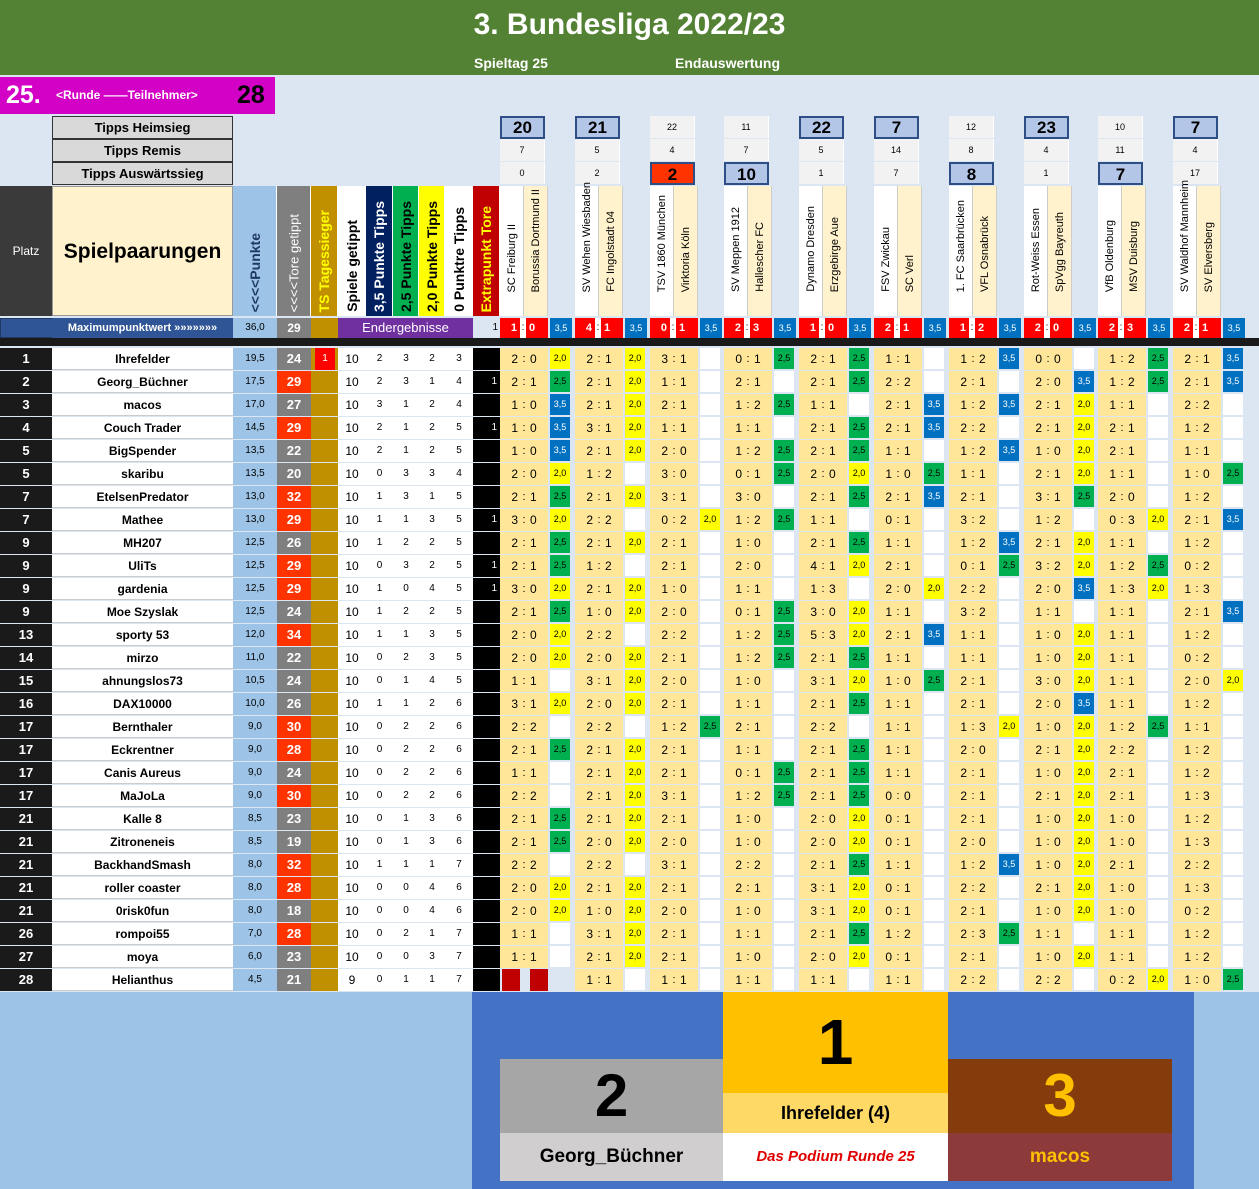 This screenshot has height=1189, width=1259. I want to click on tip-home-2: 22, so click(672, 127).